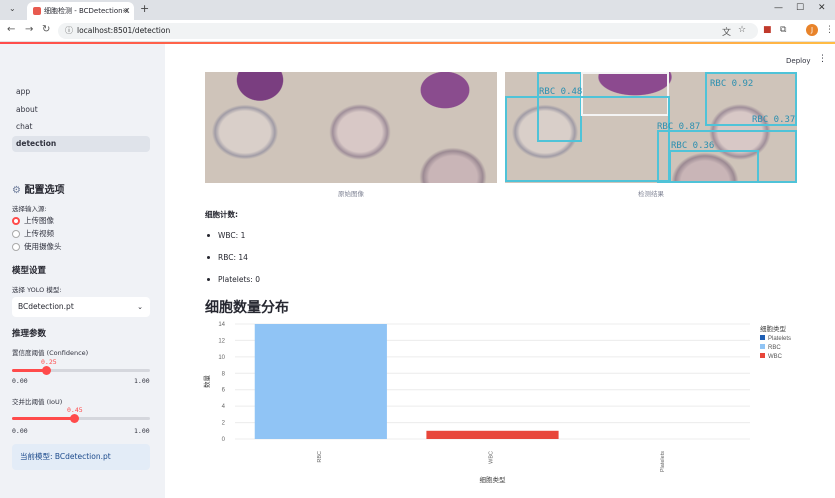 Image resolution: width=835 pixels, height=498 pixels. Describe the element at coordinates (221, 325) in the screenshot. I see `y-tick-label: 14` at that location.